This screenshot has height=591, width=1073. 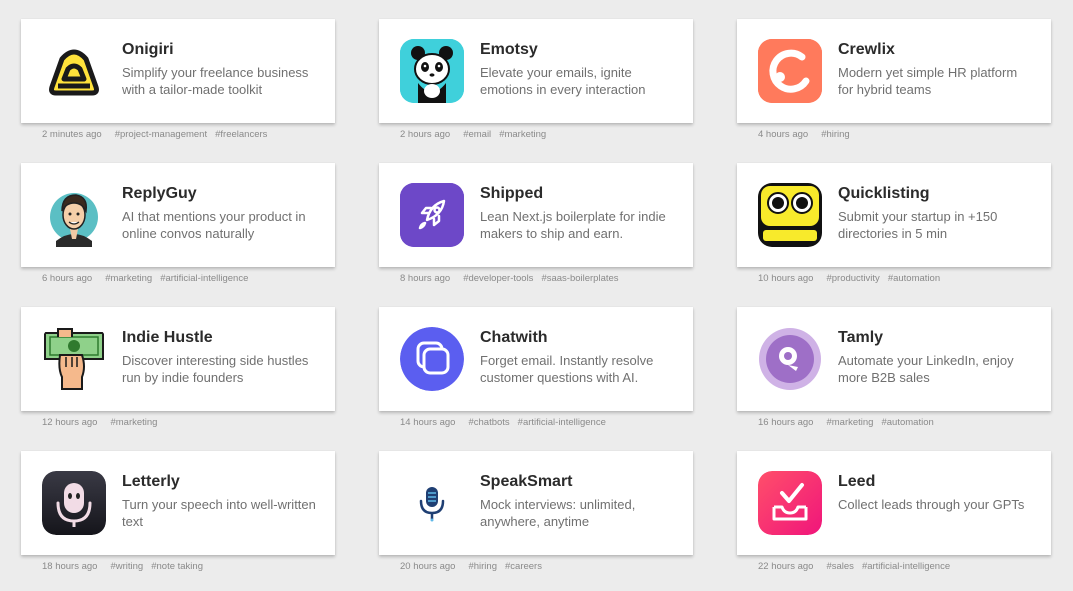 What do you see at coordinates (425, 278) in the screenshot?
I see `posted-time: 8 hours ago` at bounding box center [425, 278].